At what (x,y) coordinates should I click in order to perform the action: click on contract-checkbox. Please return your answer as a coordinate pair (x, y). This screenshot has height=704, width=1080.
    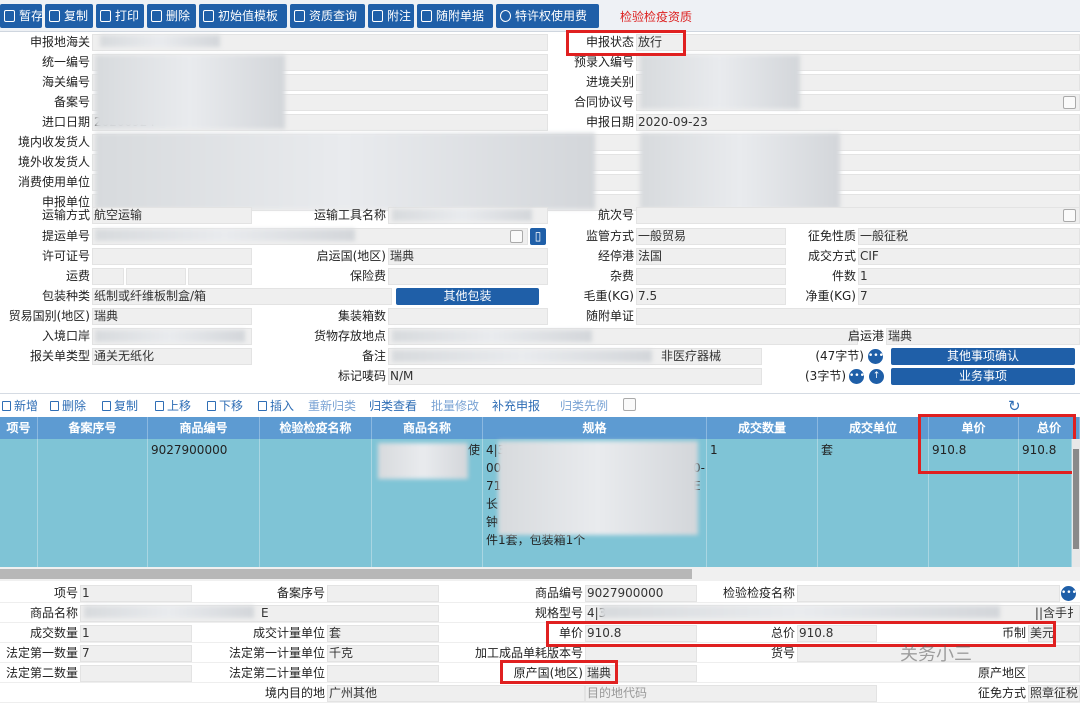
    Looking at the image, I should click on (1069, 102).